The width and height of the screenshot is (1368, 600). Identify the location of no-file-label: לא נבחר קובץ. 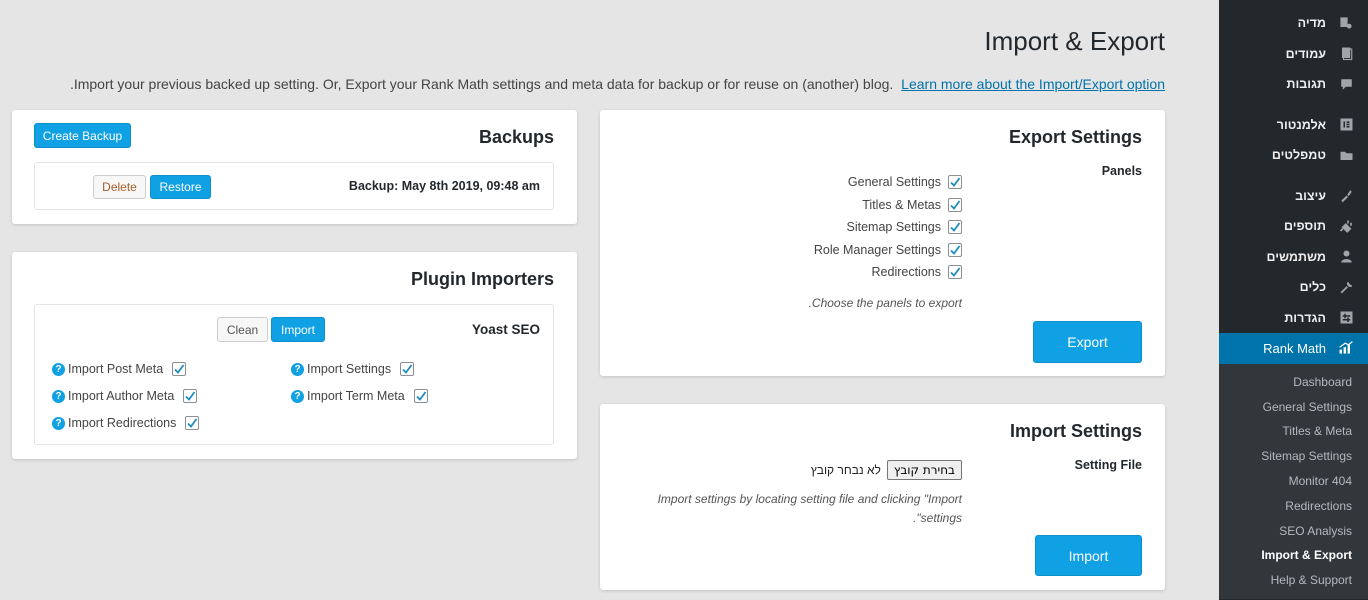
(845, 470).